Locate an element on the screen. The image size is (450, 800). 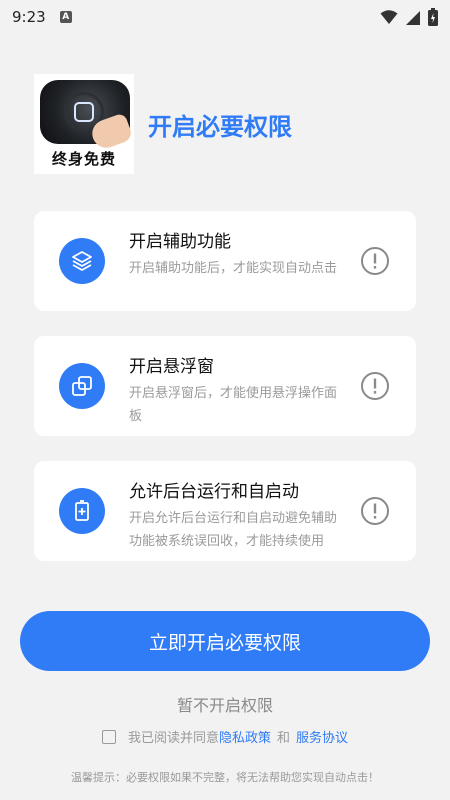
overlay-window-icon is located at coordinates (82, 386).